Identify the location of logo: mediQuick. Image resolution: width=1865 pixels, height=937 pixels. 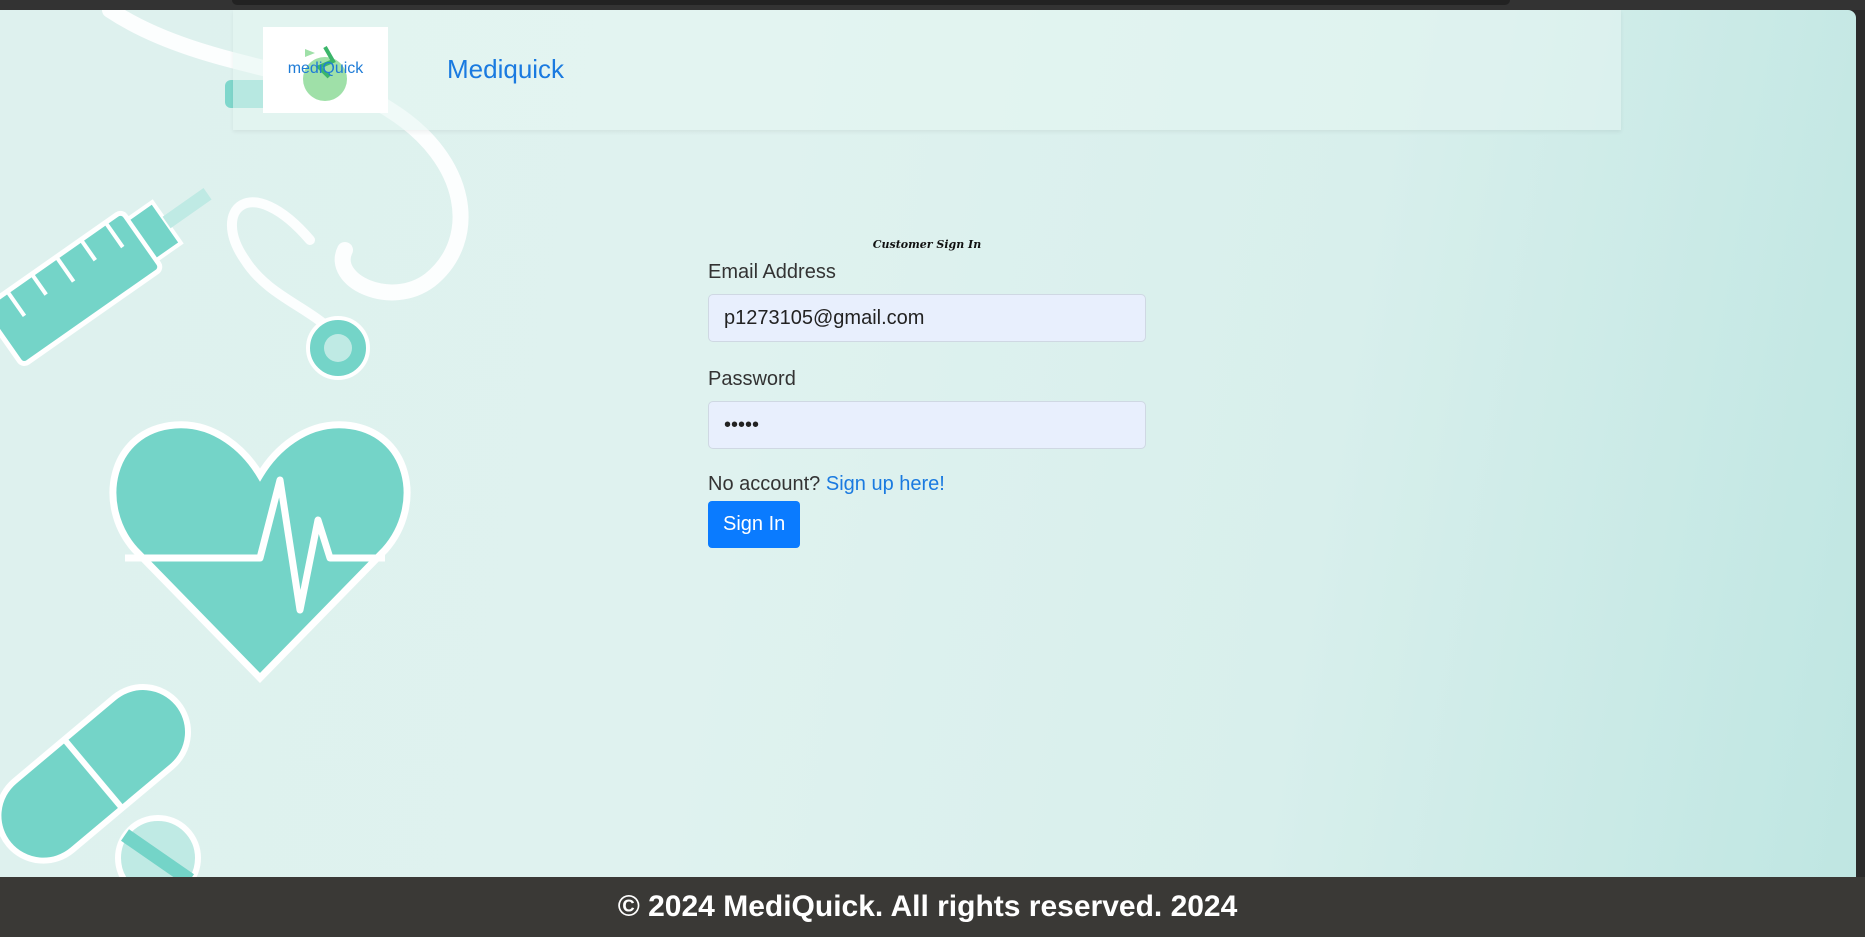
(325, 70).